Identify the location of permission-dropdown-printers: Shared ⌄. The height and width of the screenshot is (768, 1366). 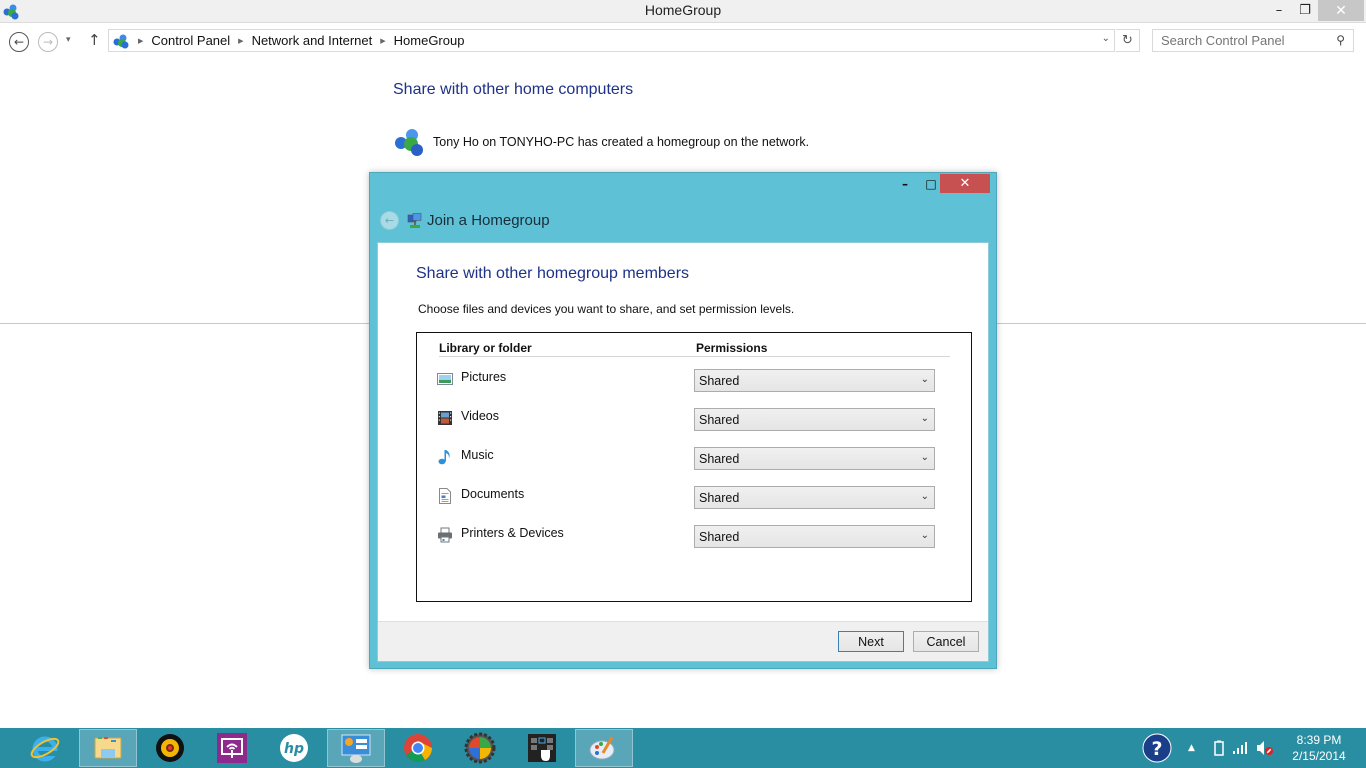
(814, 536).